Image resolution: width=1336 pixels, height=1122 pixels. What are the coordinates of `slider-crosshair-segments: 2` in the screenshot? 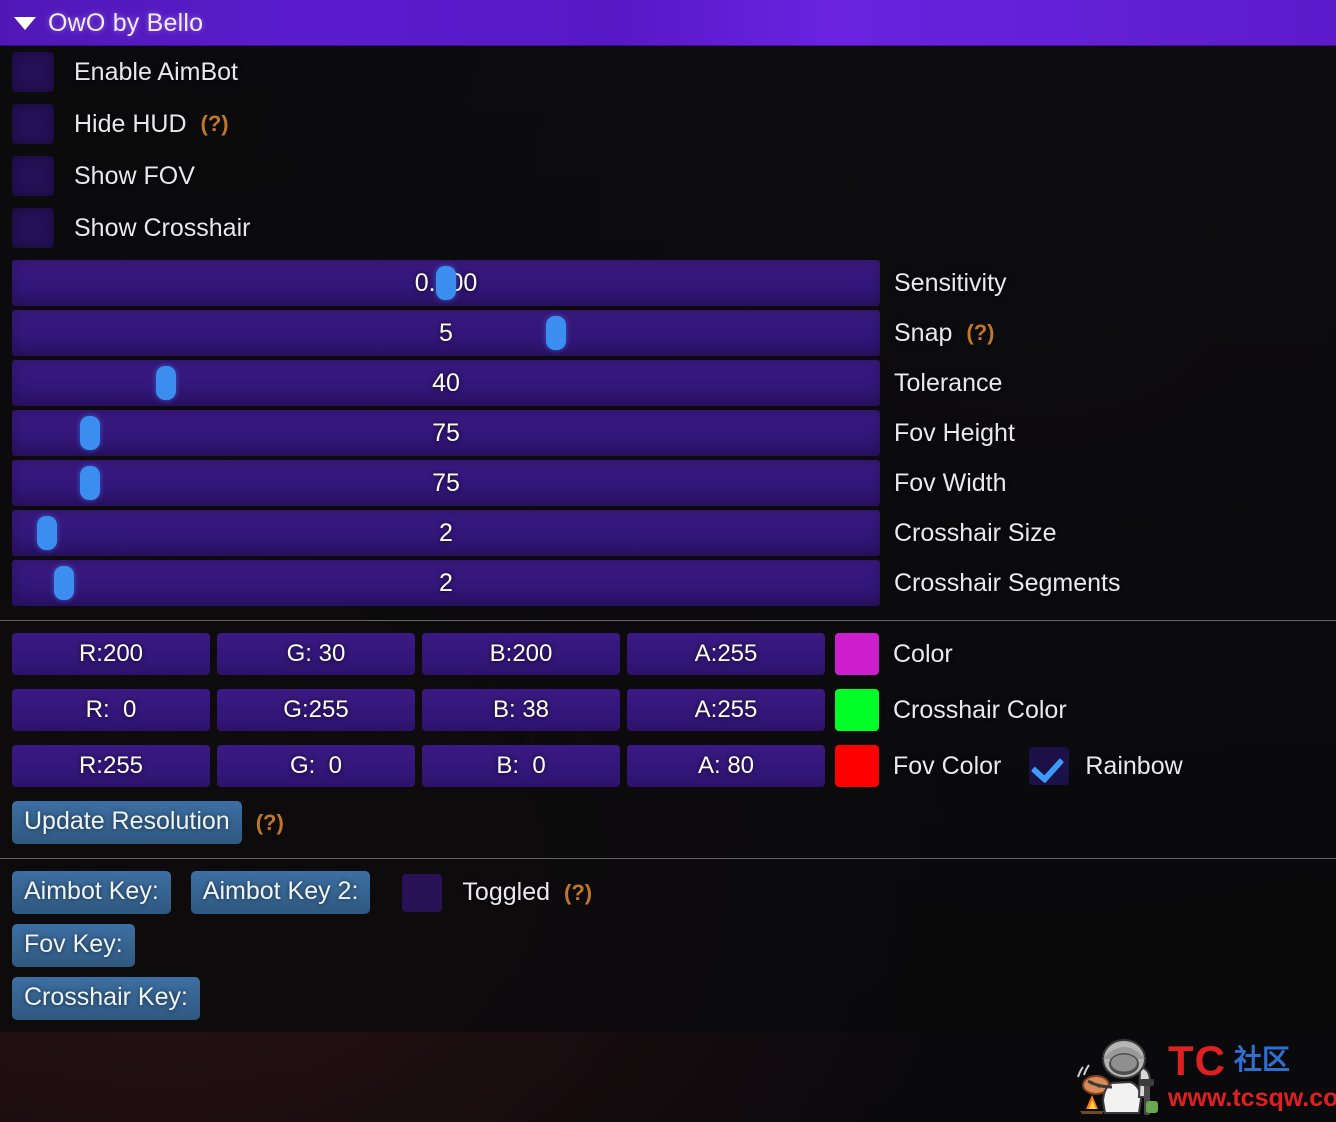 It's located at (446, 583).